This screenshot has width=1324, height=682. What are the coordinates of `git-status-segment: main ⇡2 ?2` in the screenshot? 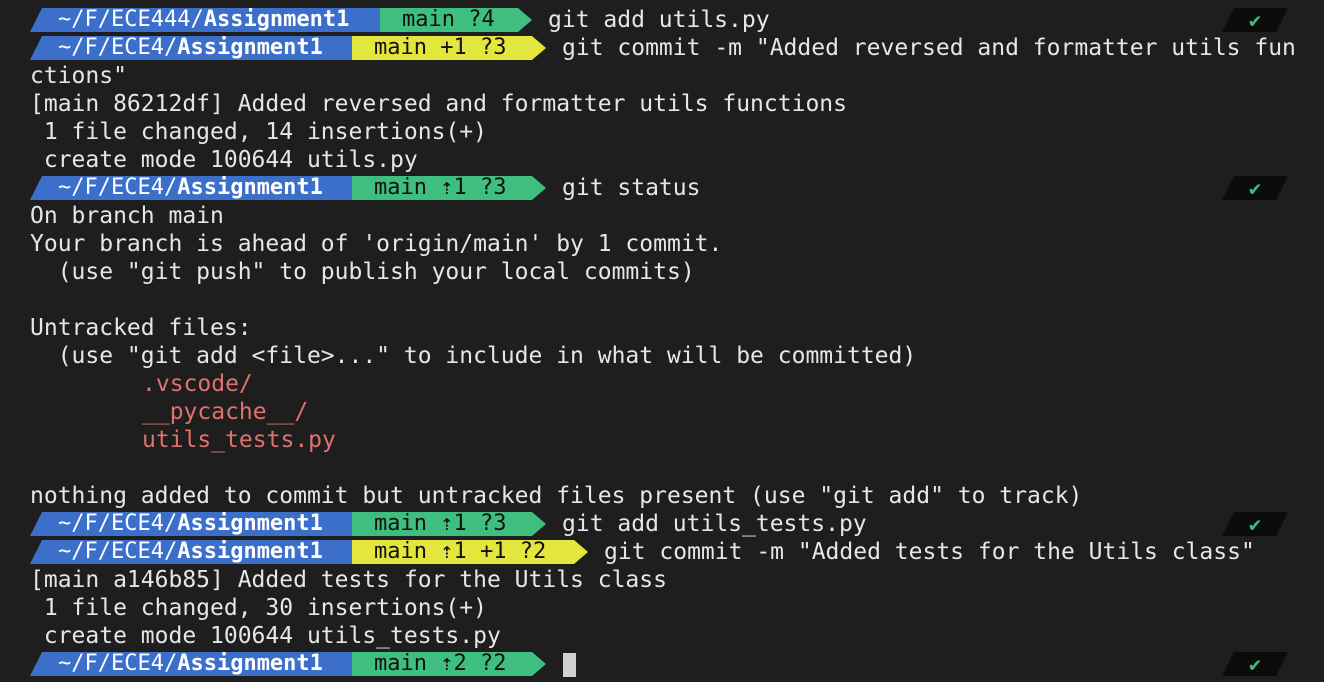 It's located at (449, 664).